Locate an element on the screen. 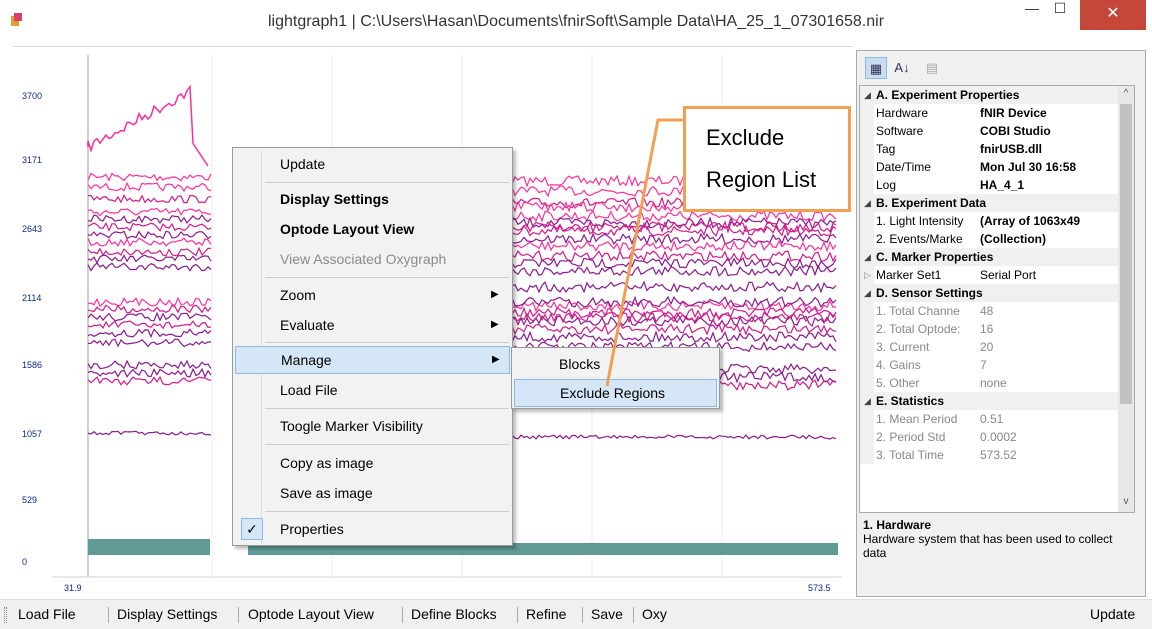 This screenshot has height=629, width=1152. property-name: 3. Total Time is located at coordinates (910, 455).